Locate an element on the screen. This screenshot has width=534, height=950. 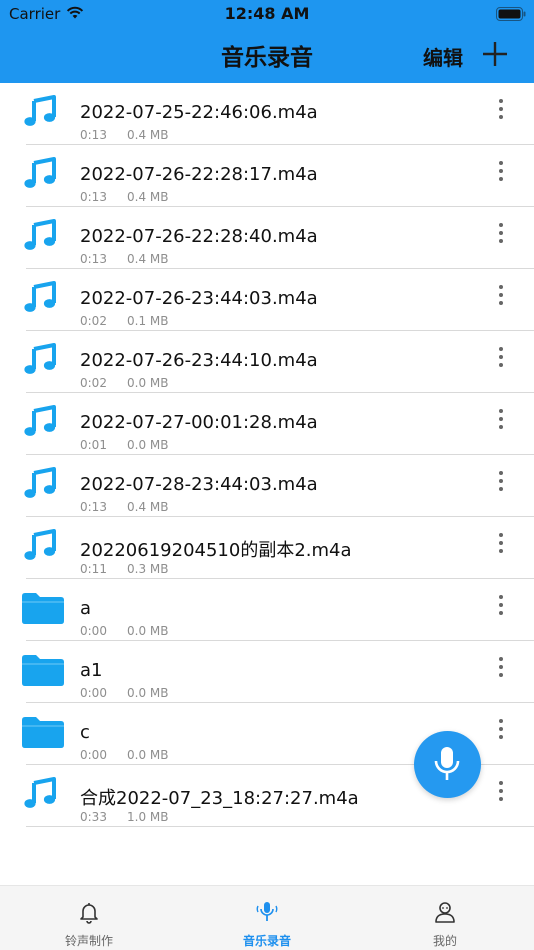
tab-bar: 铃声制作 音乐录音 我的 is located at coordinates (267, 917).